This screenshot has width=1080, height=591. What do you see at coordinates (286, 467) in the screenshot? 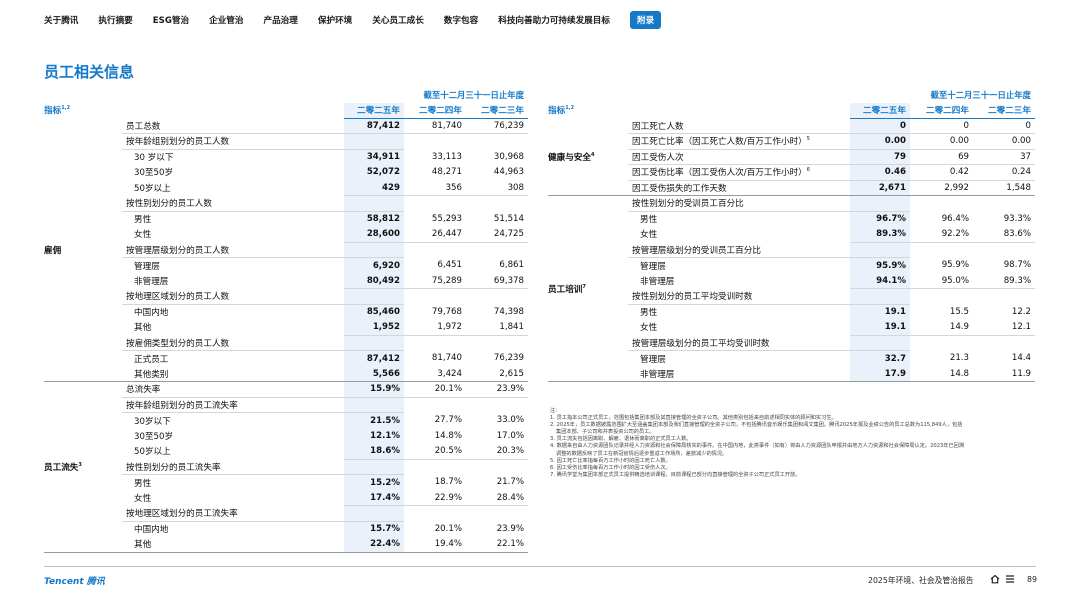
I see `table-row: 员工流失3 总流失率 15.9% 20.1% 23.9%` at bounding box center [286, 467].